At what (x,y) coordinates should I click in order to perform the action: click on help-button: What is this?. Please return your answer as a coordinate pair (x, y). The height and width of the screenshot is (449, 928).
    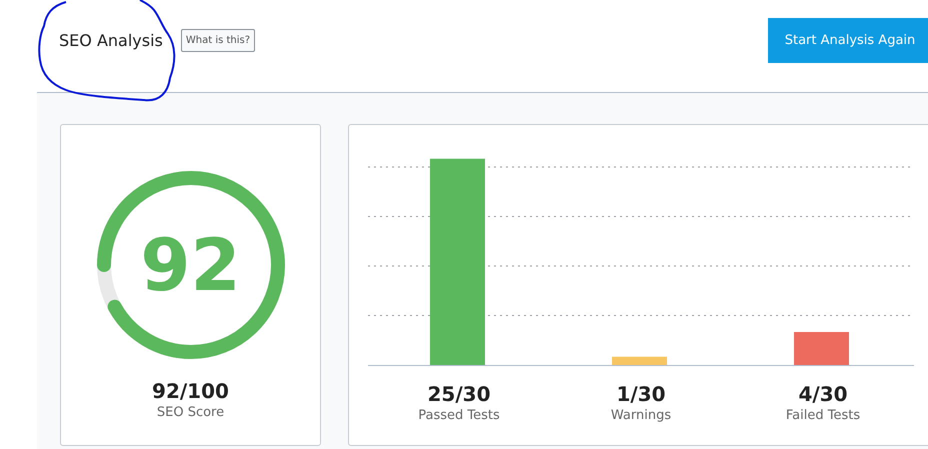
    Looking at the image, I should click on (218, 40).